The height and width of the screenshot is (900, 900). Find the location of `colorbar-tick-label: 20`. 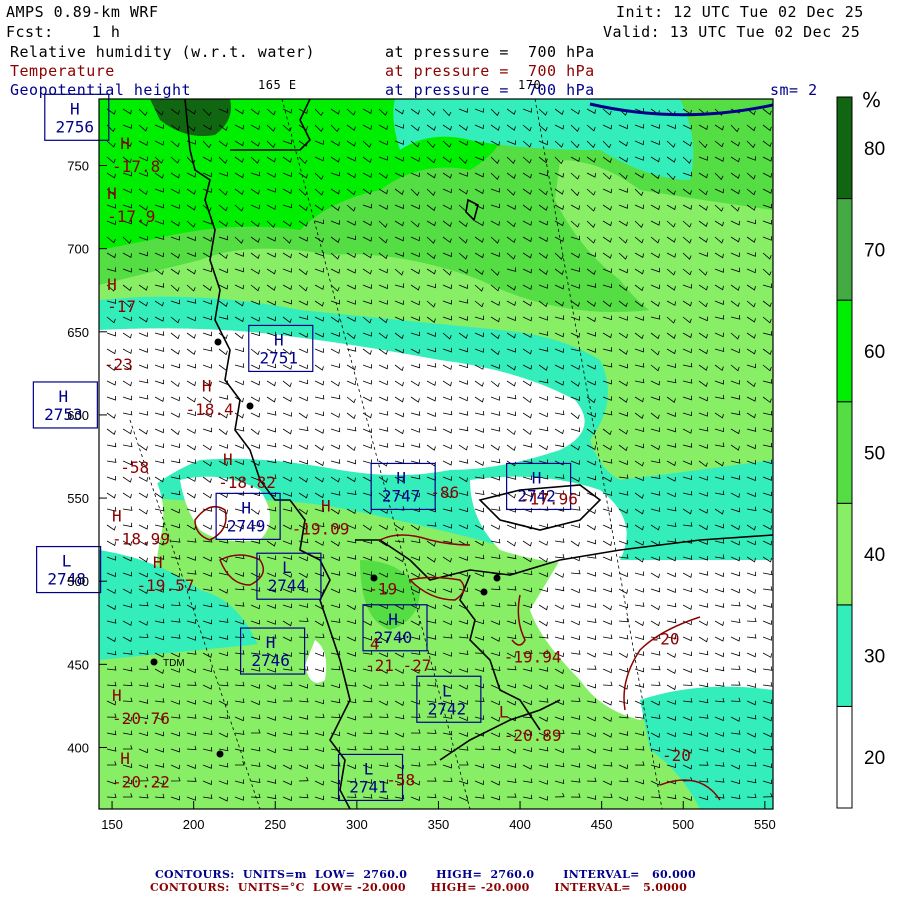

colorbar-tick-label: 20 is located at coordinates (874, 758).